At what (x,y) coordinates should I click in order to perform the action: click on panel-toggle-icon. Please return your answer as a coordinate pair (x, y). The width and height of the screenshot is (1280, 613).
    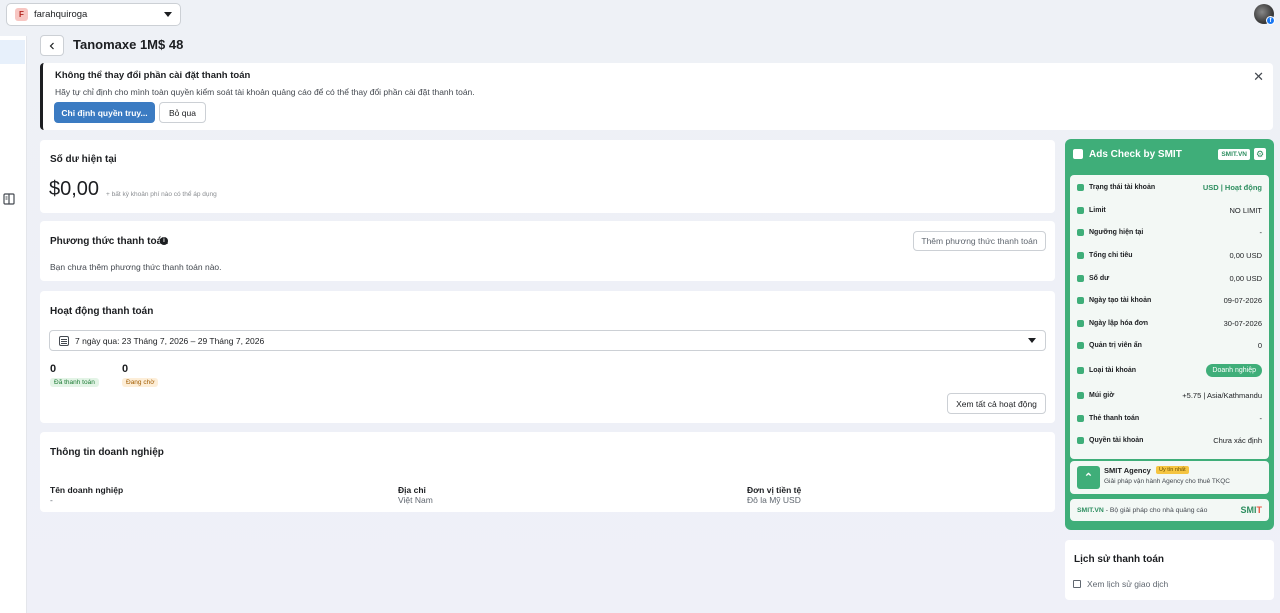
    Looking at the image, I should click on (9, 199).